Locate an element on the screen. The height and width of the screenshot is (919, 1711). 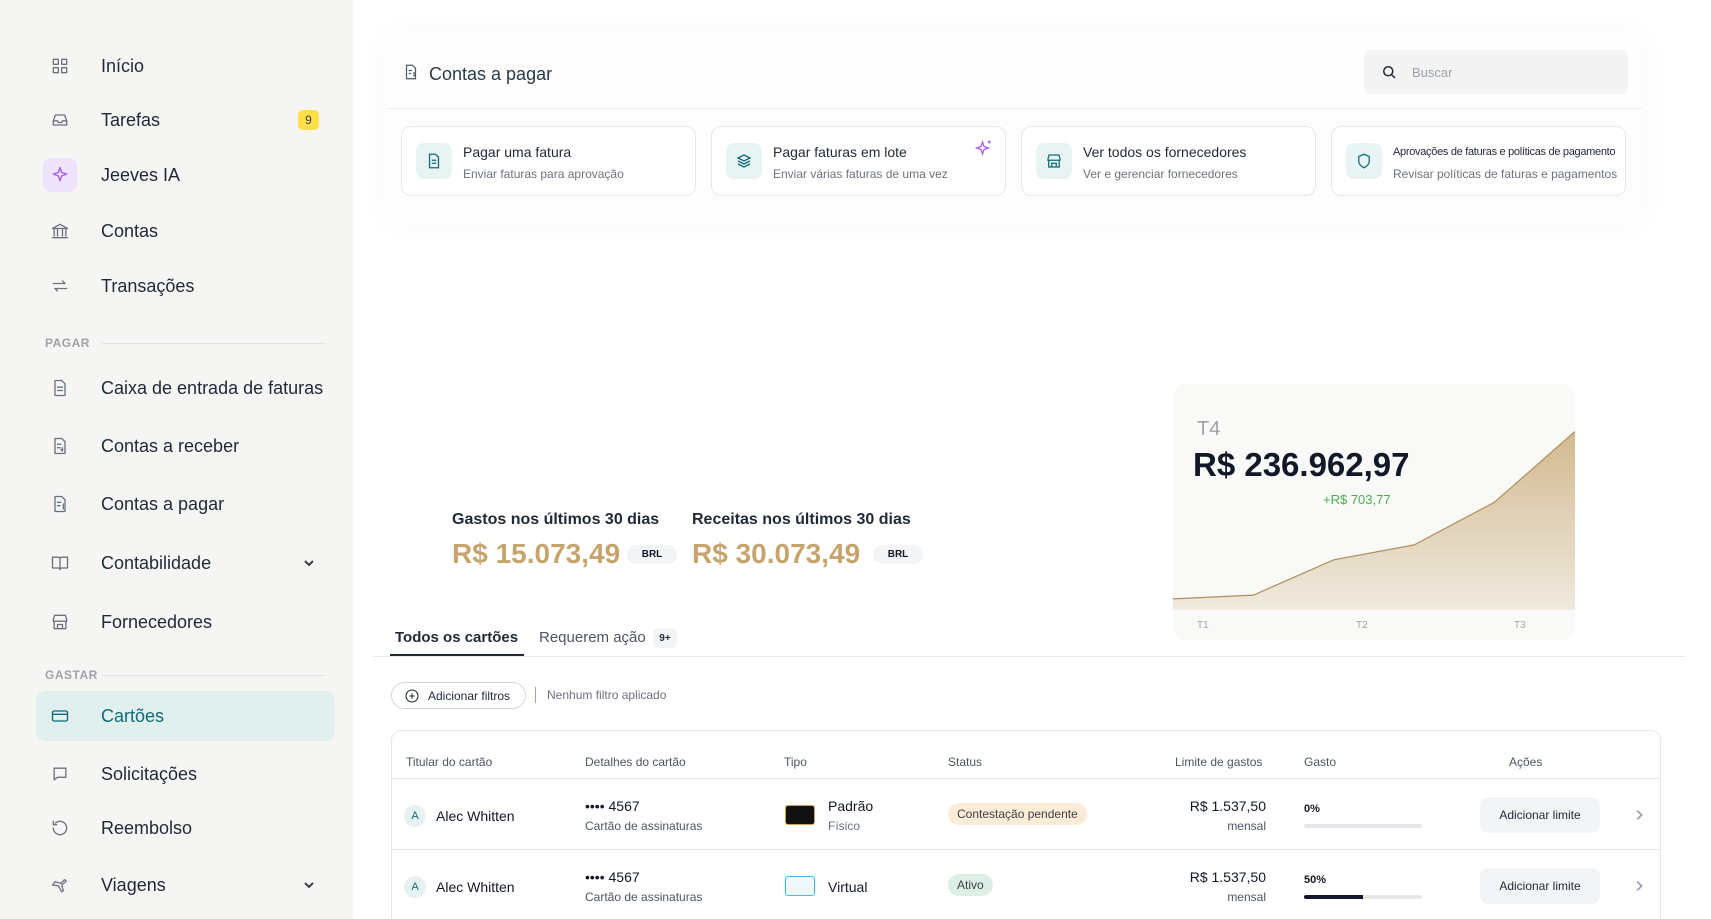
sidebar-item-label: Caixa de entrada de faturas is located at coordinates (212, 387).